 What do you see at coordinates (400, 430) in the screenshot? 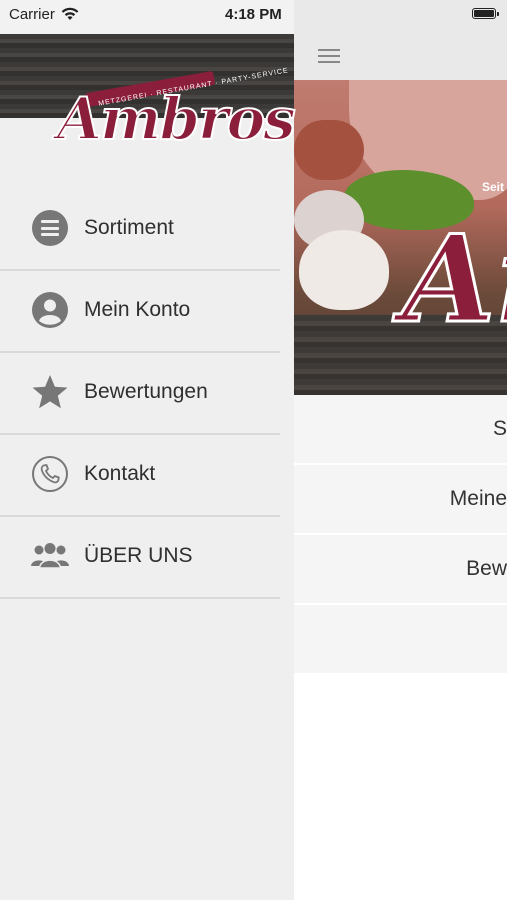
I see `main-menu-item-sortiment: S` at bounding box center [400, 430].